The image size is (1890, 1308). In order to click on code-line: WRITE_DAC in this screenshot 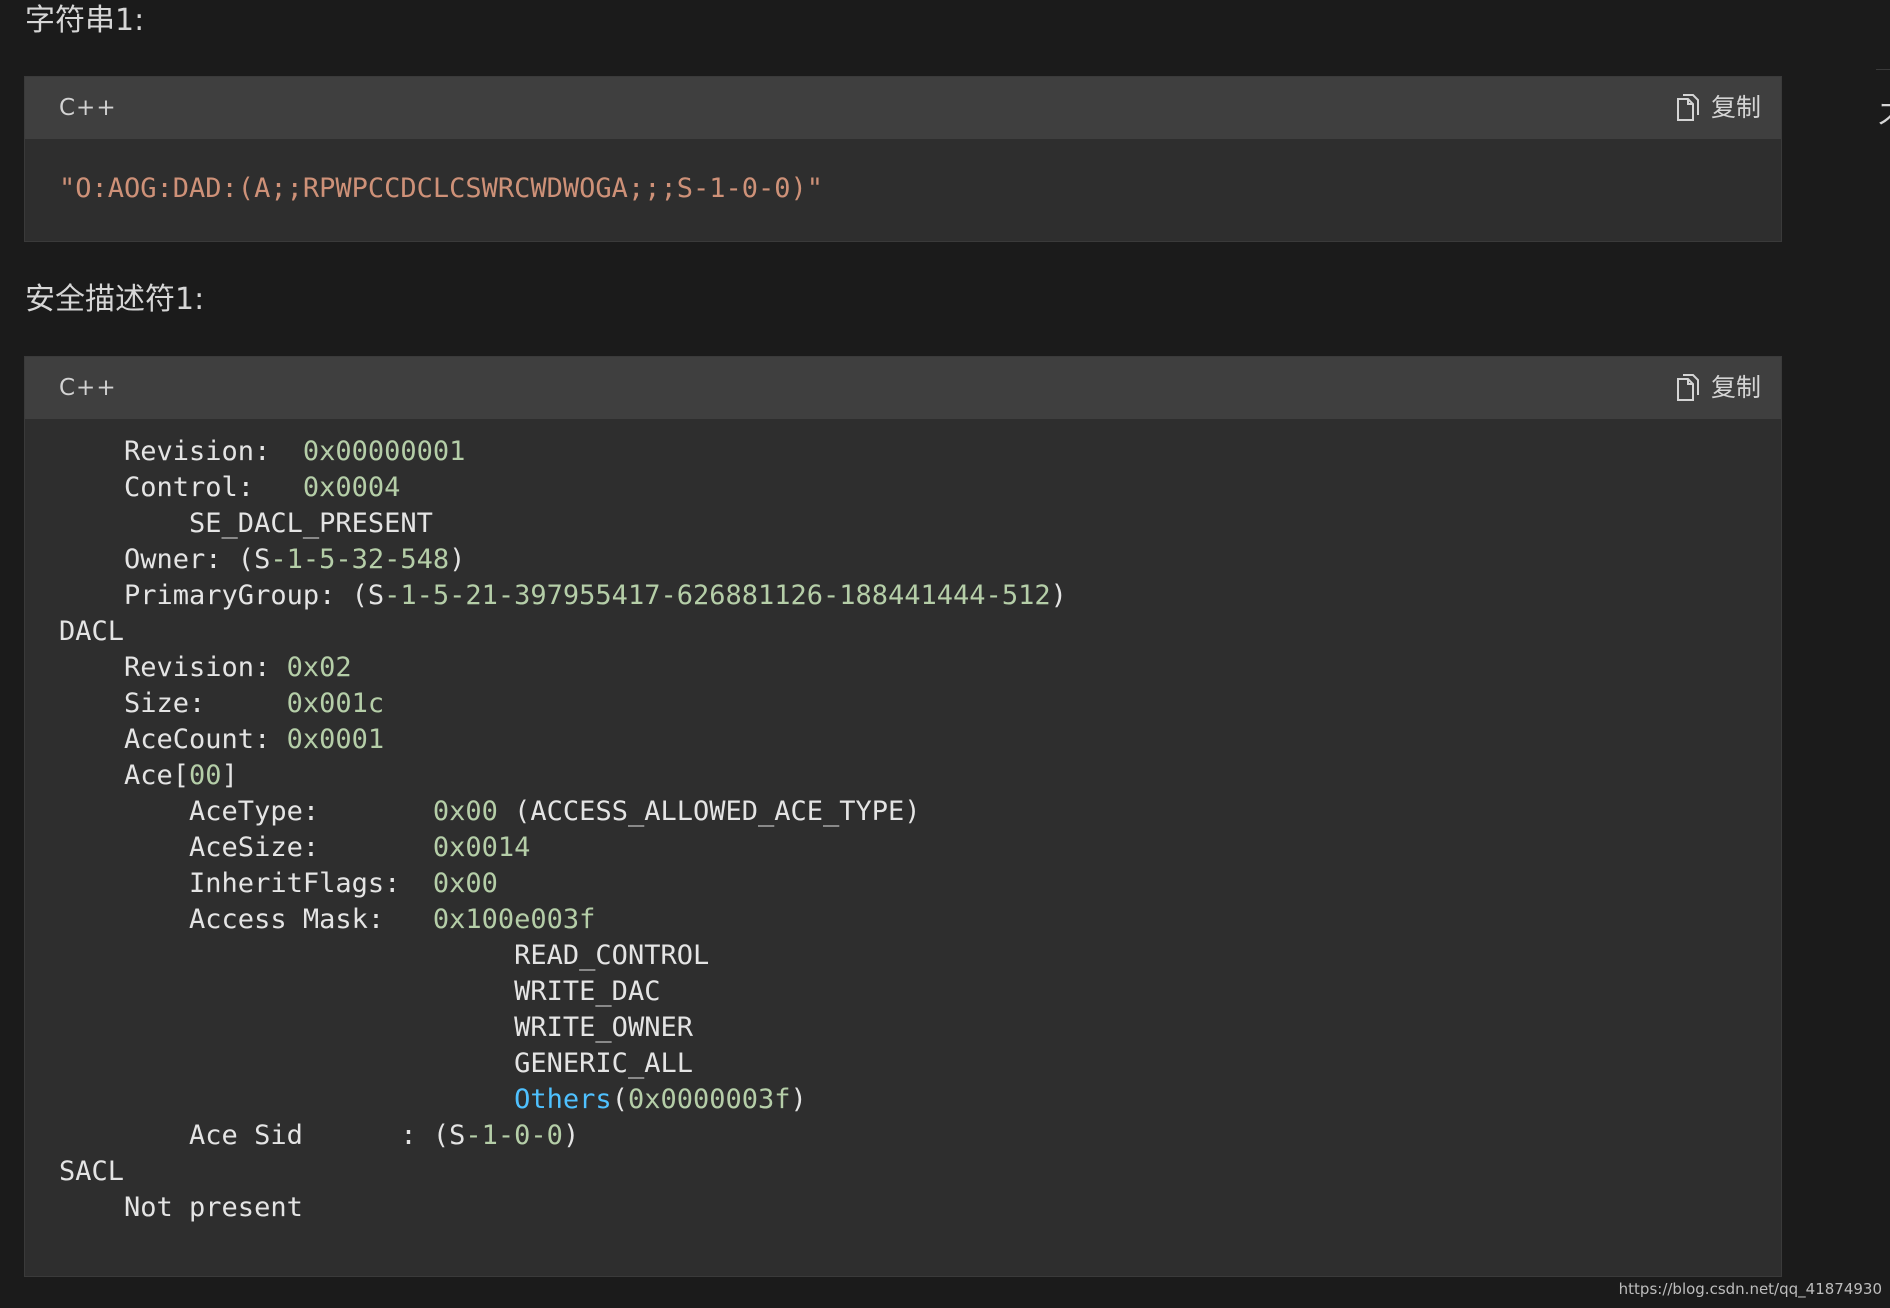, I will do `click(360, 991)`.